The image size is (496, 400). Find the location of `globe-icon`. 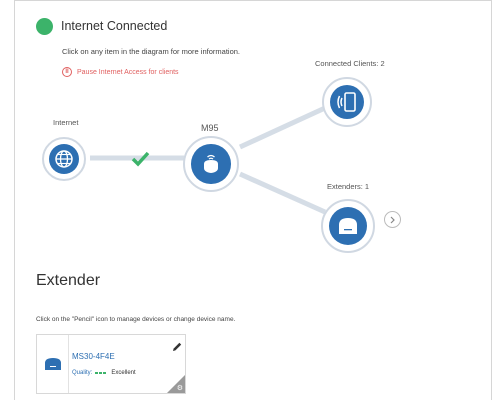

globe-icon is located at coordinates (64, 159).